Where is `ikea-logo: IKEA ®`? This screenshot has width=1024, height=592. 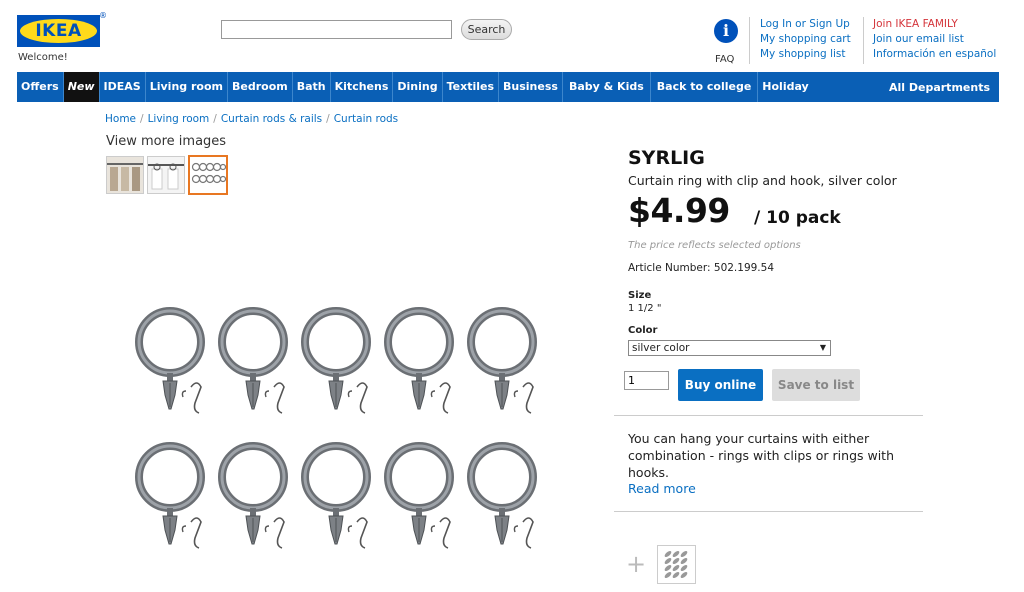
ikea-logo: IKEA ® is located at coordinates (62, 29).